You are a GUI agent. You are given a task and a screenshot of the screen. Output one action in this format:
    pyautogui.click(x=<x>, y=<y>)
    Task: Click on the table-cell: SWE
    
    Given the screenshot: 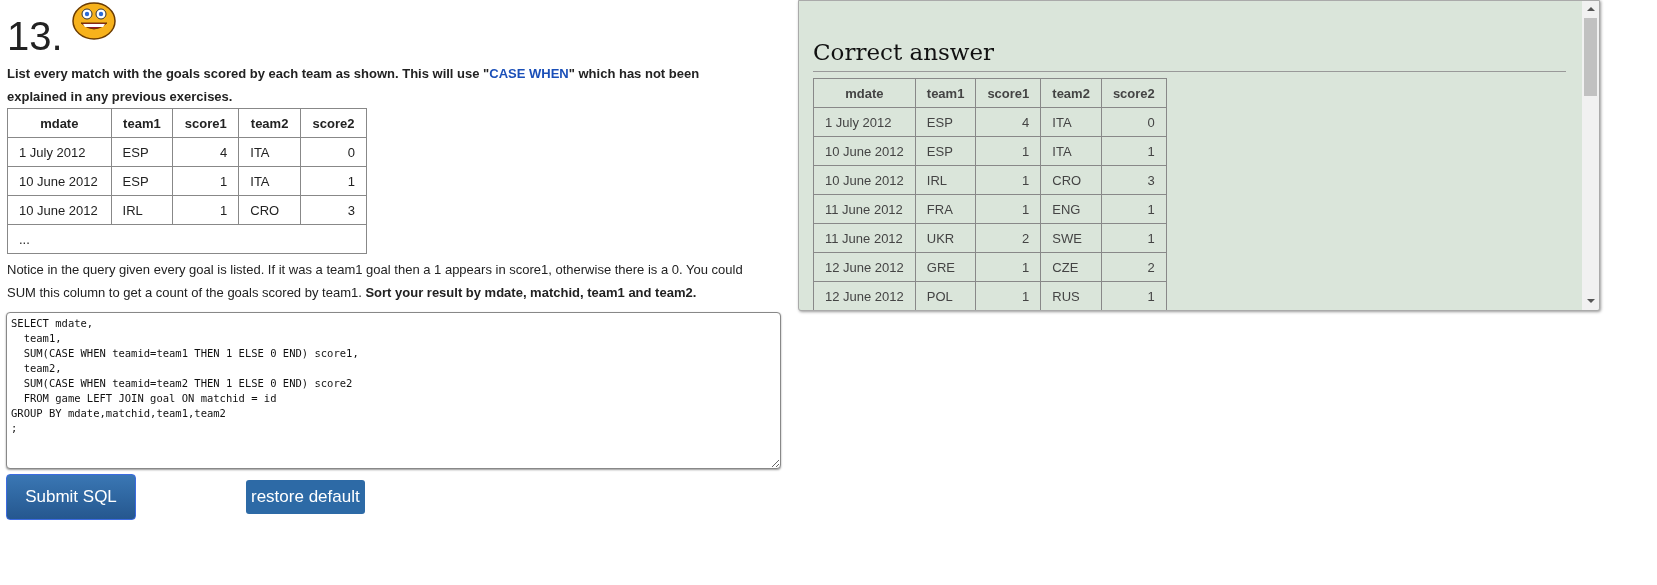 What is the action you would take?
    pyautogui.click(x=1071, y=238)
    